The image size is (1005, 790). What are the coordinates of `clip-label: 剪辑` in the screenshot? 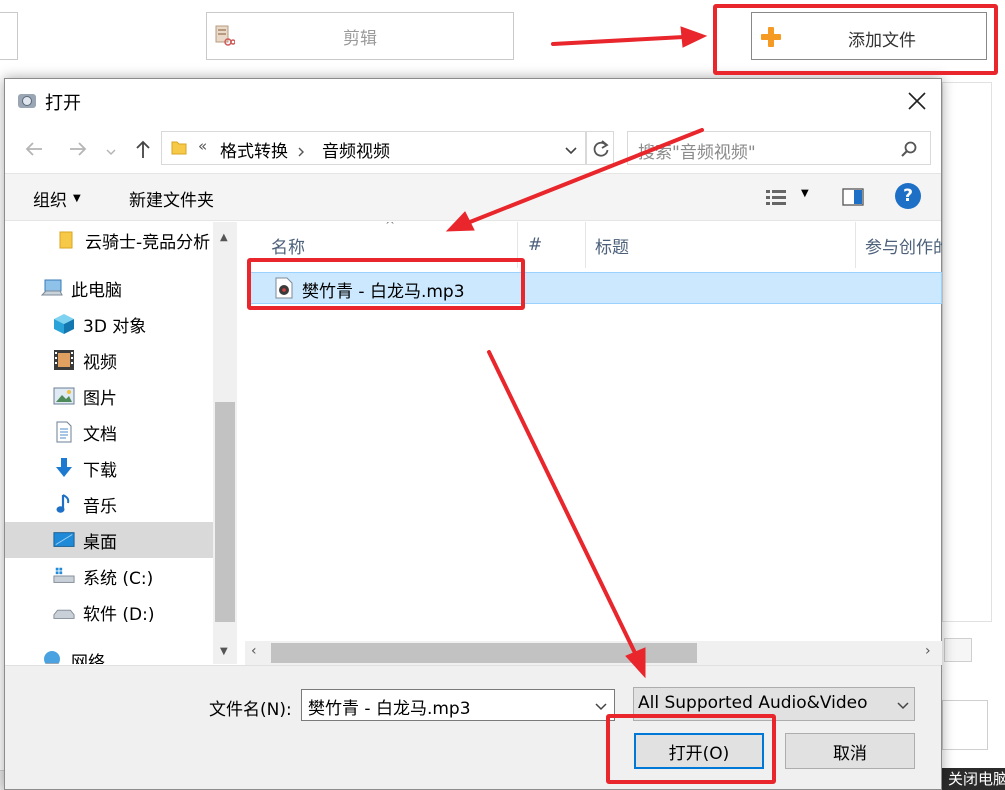 It's located at (360, 38).